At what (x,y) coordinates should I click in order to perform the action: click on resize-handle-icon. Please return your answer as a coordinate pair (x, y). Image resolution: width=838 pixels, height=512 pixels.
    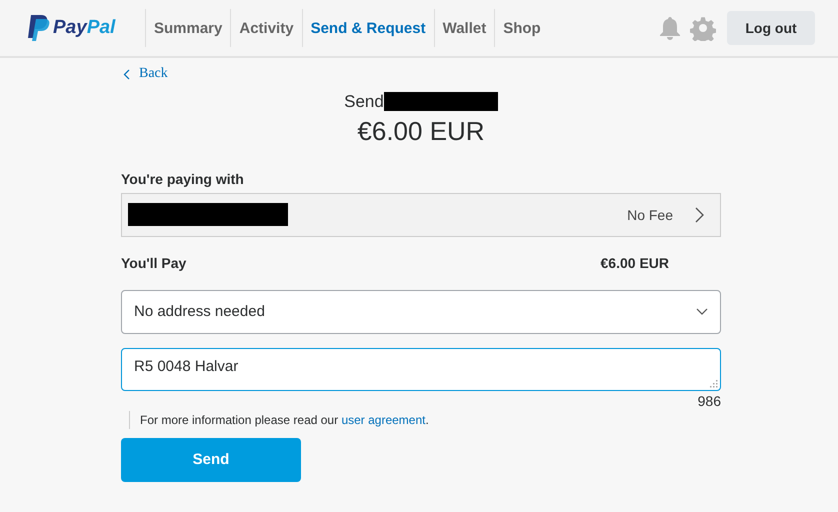
    Looking at the image, I should click on (714, 384).